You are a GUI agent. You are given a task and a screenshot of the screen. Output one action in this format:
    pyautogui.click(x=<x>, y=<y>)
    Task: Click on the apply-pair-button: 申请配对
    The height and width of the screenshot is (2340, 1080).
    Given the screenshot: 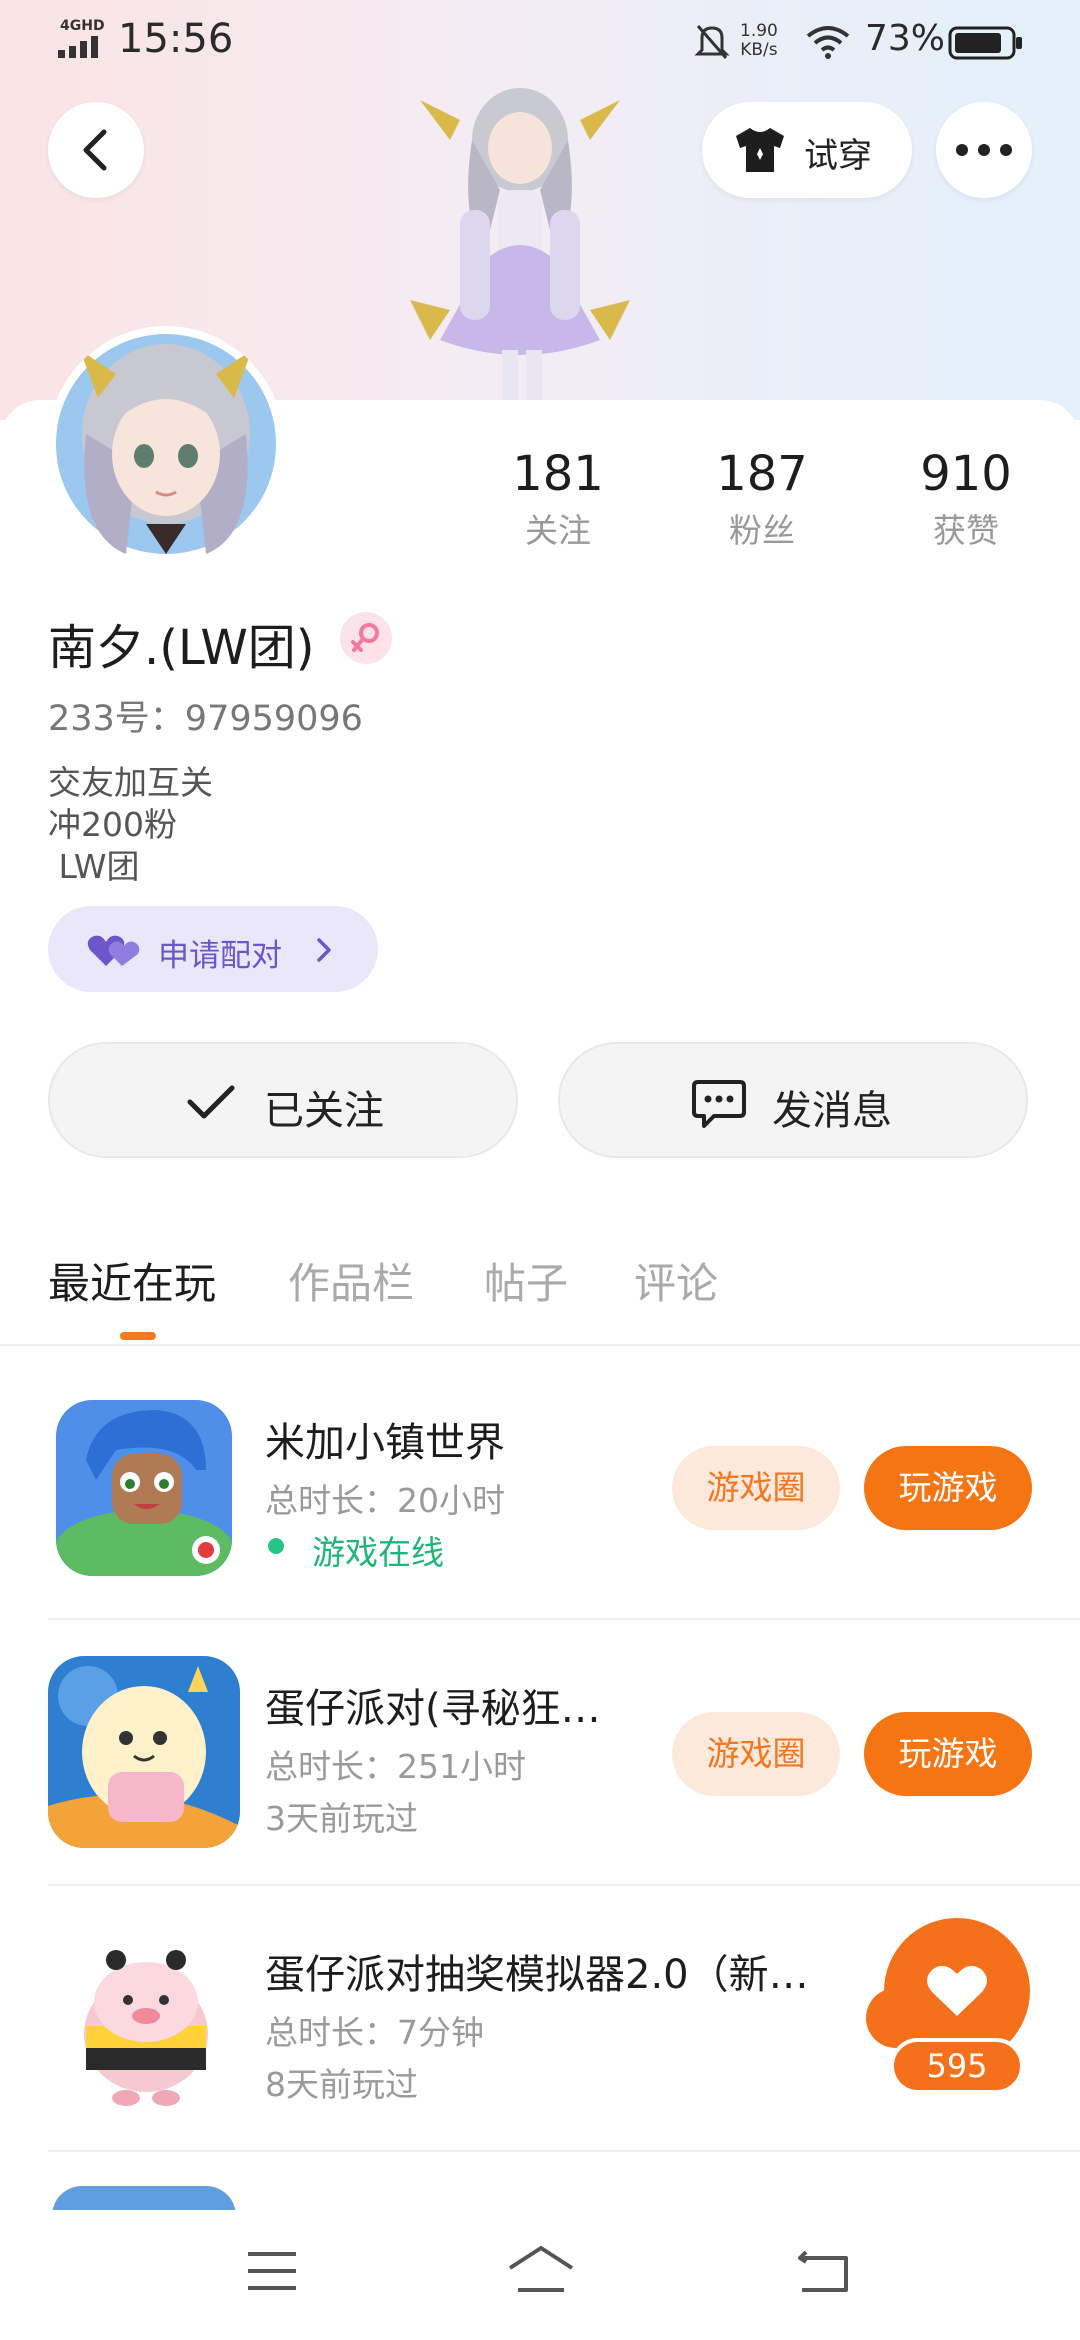 What is the action you would take?
    pyautogui.click(x=213, y=949)
    